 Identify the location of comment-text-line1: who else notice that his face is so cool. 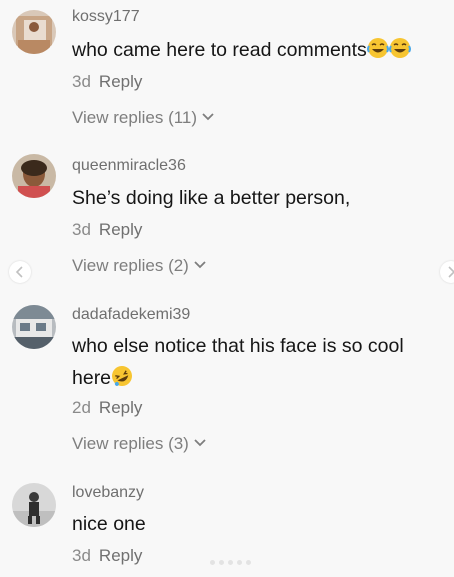
(238, 346).